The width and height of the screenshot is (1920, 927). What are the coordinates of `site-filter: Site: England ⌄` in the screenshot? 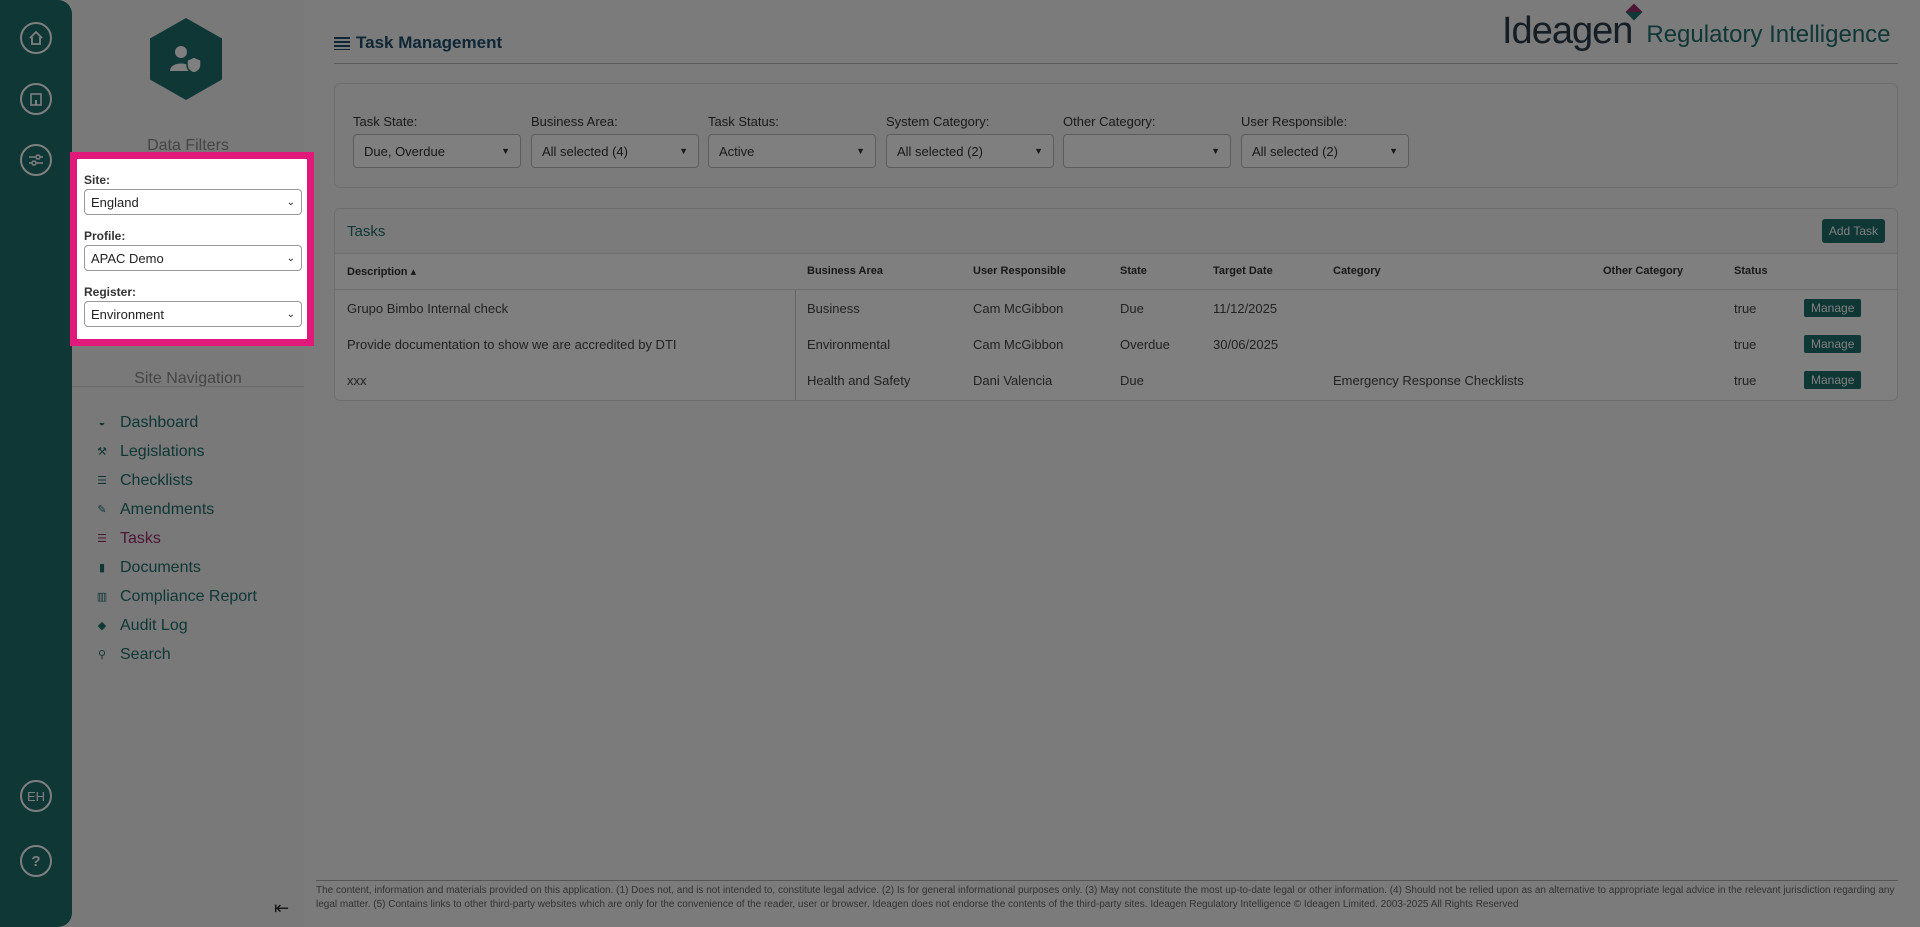 It's located at (193, 194).